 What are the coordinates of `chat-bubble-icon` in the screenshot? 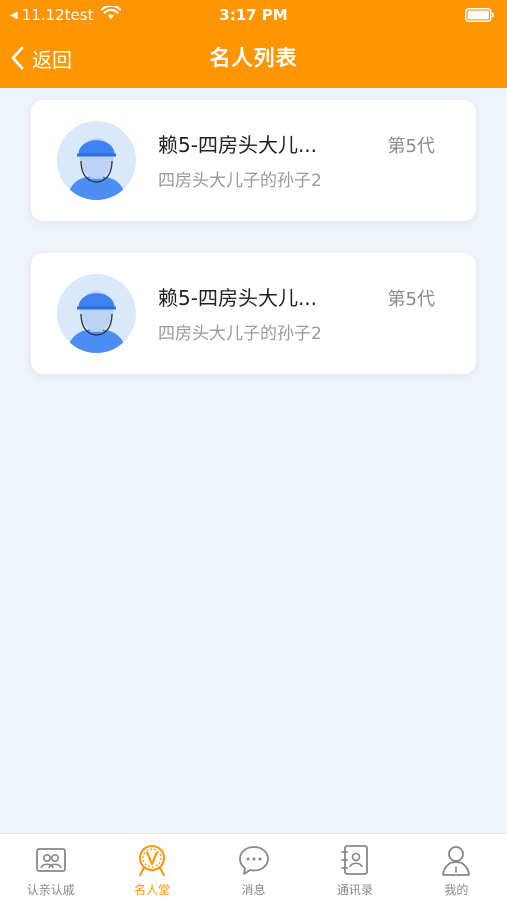 It's located at (253, 860).